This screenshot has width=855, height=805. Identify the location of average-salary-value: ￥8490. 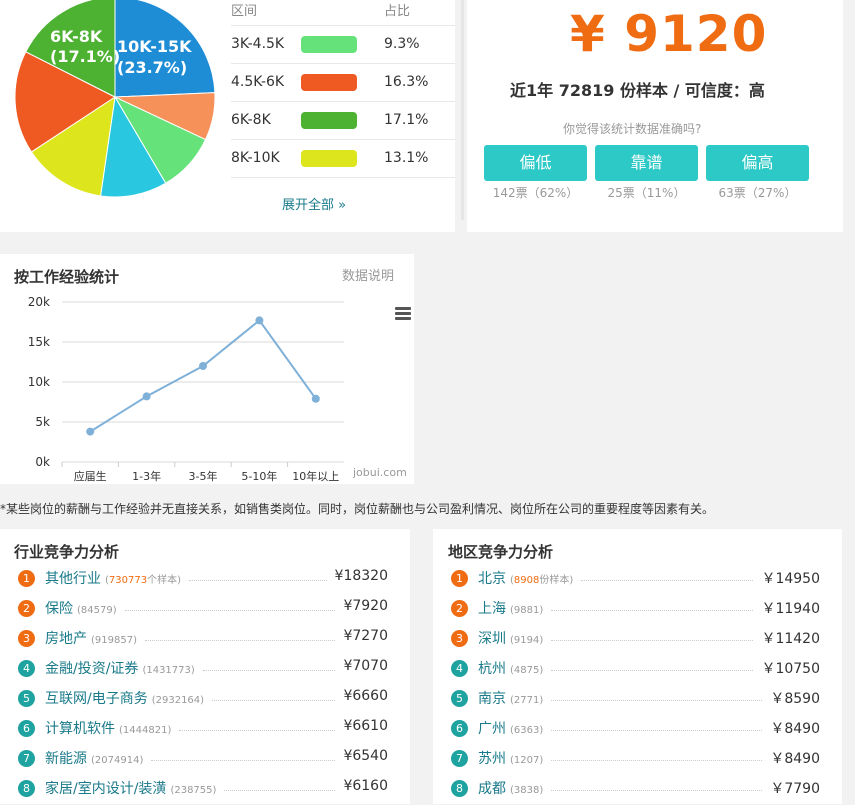
(795, 759).